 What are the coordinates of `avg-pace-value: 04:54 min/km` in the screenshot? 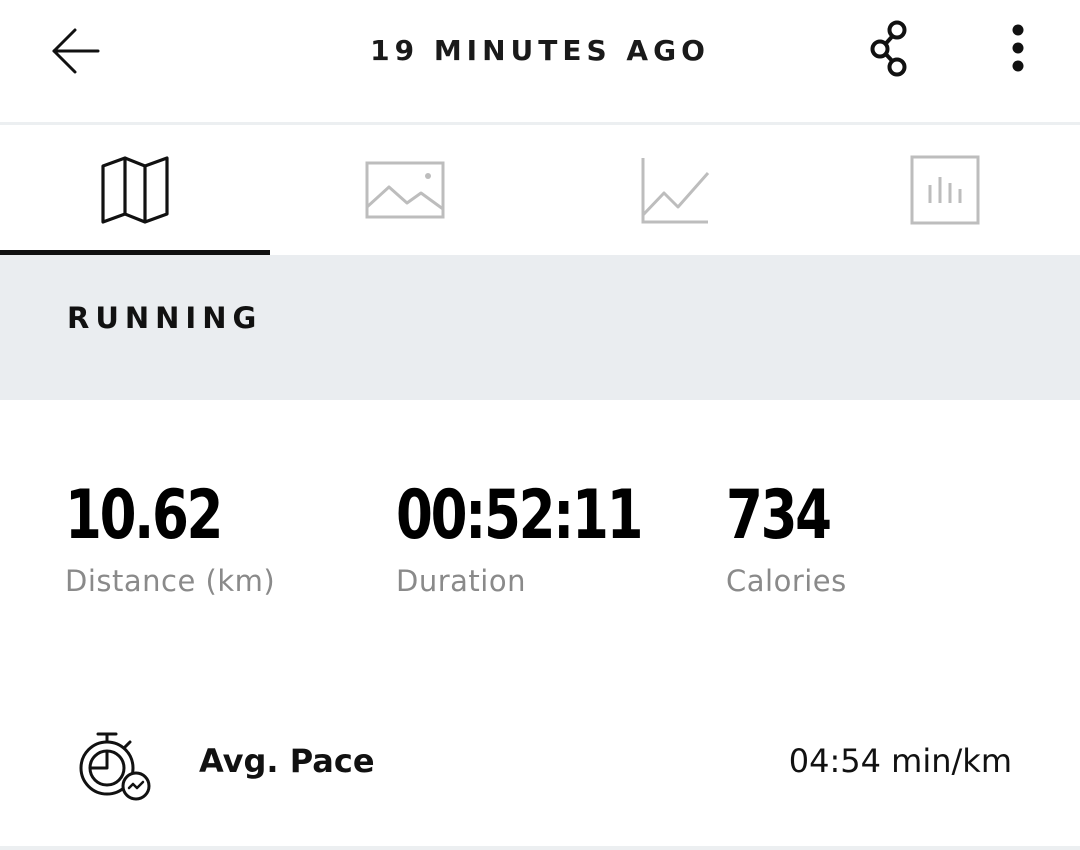 It's located at (900, 761).